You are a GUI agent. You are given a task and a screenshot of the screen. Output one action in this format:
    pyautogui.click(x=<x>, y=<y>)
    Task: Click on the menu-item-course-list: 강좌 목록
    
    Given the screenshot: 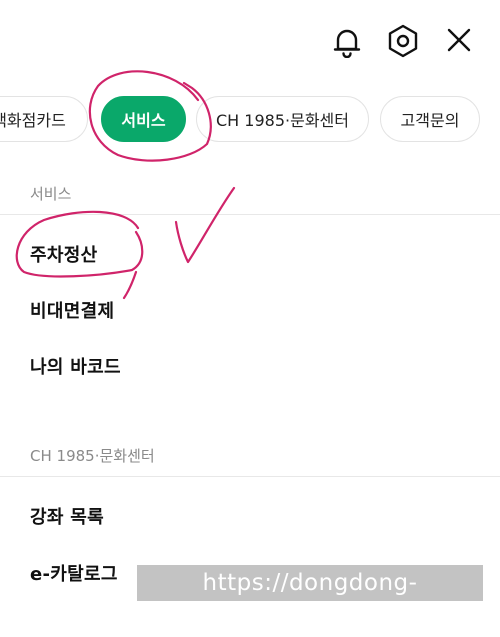 What is the action you would take?
    pyautogui.click(x=67, y=516)
    